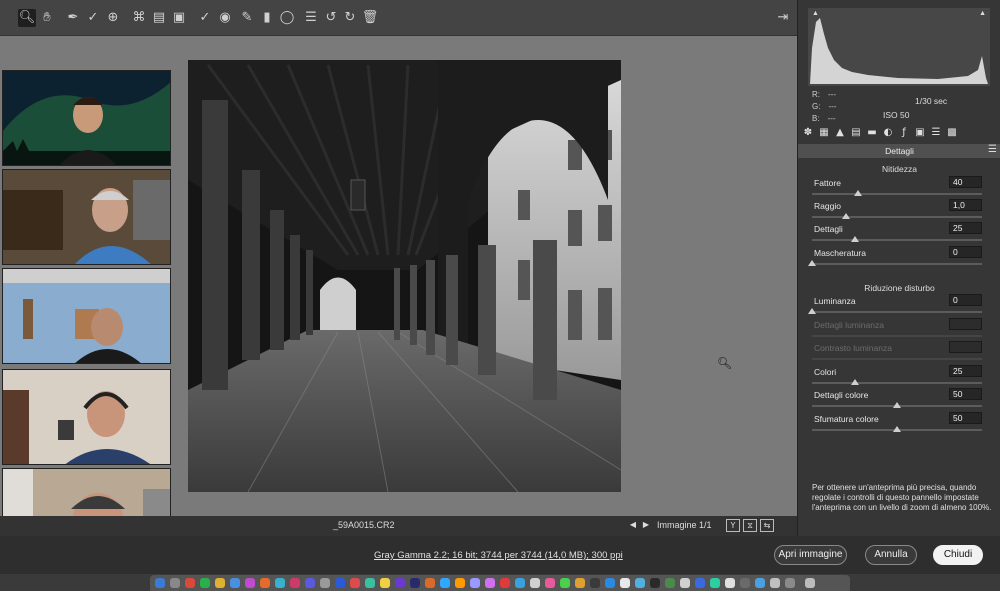 This screenshot has width=1000, height=591. I want to click on slider-value-input: 1,0, so click(965, 205).